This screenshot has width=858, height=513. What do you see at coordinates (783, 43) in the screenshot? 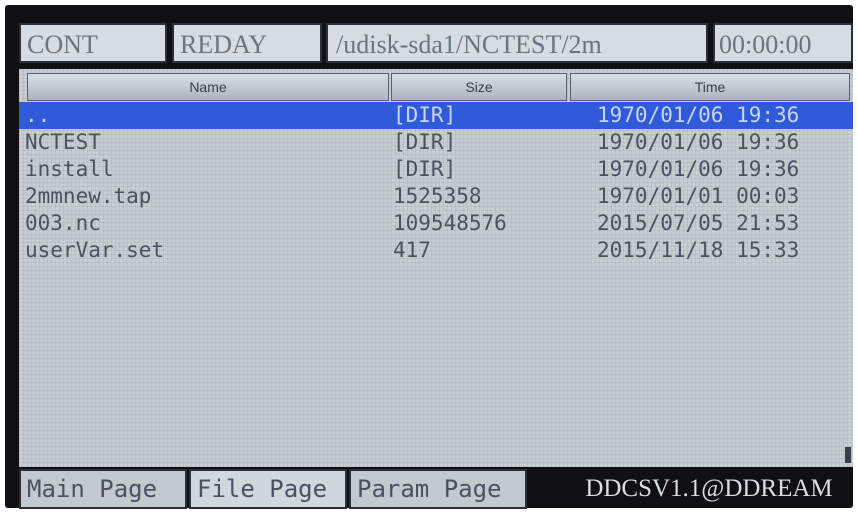
I see `clock-display: 00:00:00` at bounding box center [783, 43].